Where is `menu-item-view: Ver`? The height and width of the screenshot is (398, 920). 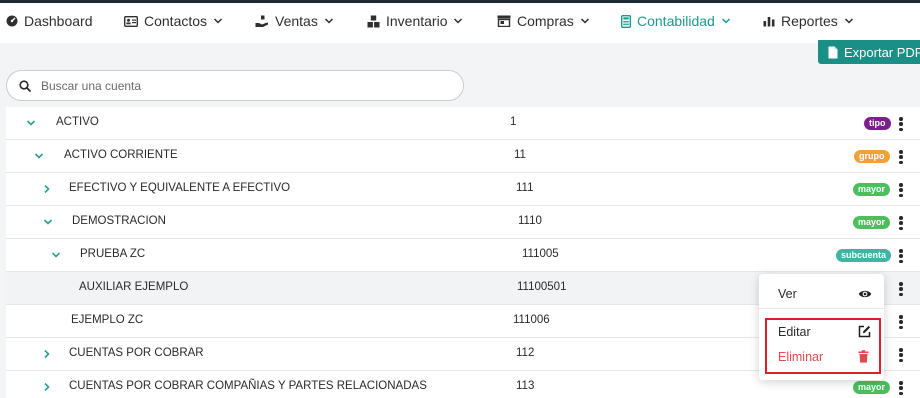
menu-item-view: Ver is located at coordinates (821, 294).